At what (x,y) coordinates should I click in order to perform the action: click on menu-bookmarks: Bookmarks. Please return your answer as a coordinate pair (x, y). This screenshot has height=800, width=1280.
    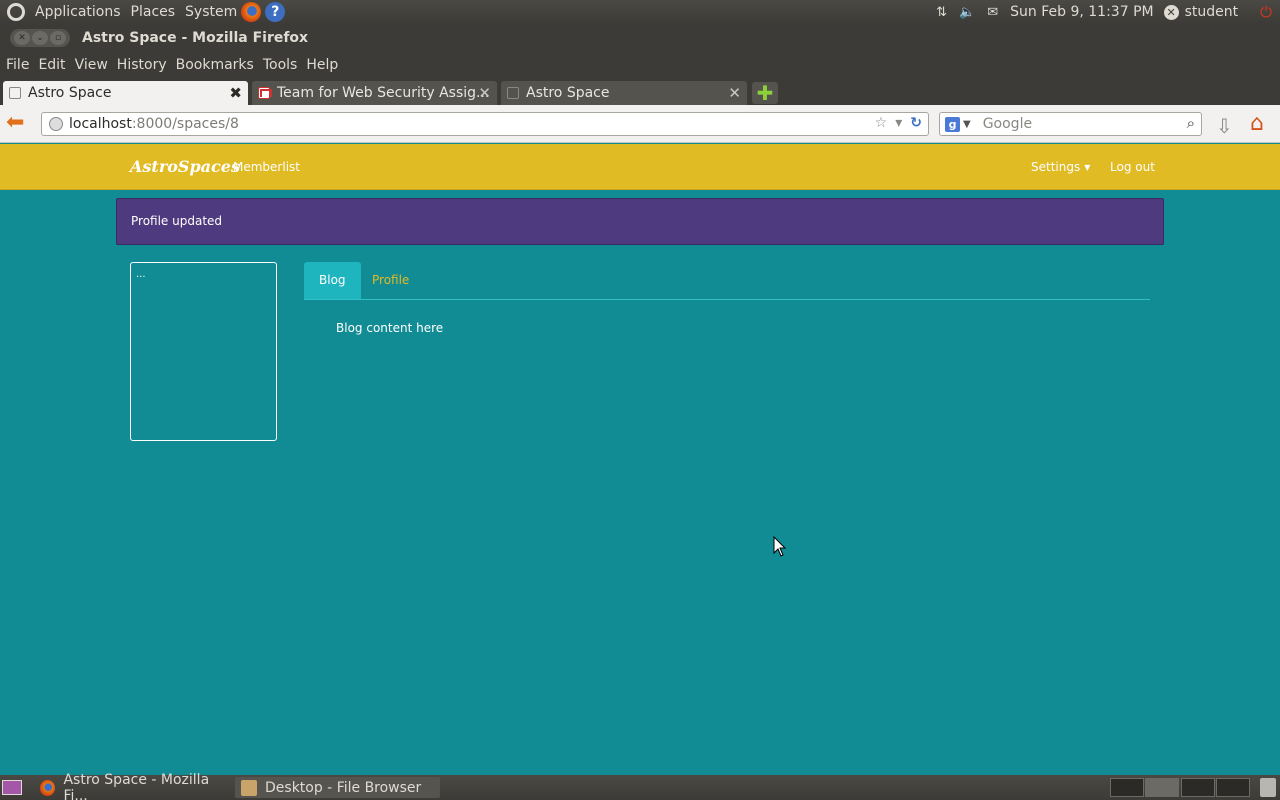
    Looking at the image, I should click on (215, 65).